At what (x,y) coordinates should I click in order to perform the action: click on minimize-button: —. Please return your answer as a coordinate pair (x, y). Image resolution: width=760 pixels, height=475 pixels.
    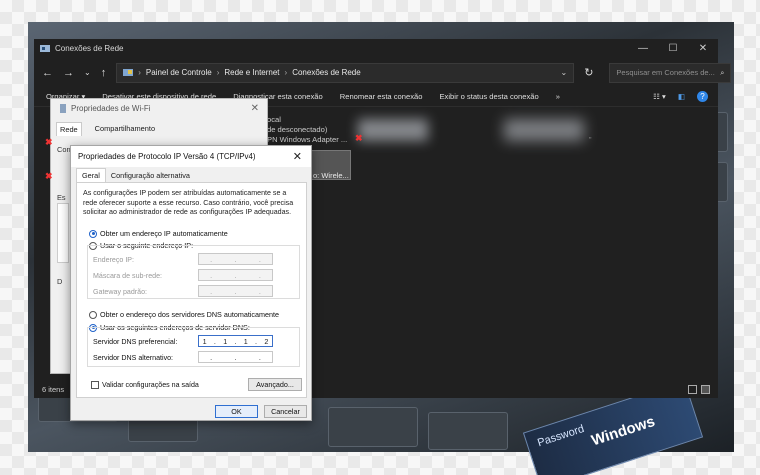
    Looking at the image, I should click on (643, 48).